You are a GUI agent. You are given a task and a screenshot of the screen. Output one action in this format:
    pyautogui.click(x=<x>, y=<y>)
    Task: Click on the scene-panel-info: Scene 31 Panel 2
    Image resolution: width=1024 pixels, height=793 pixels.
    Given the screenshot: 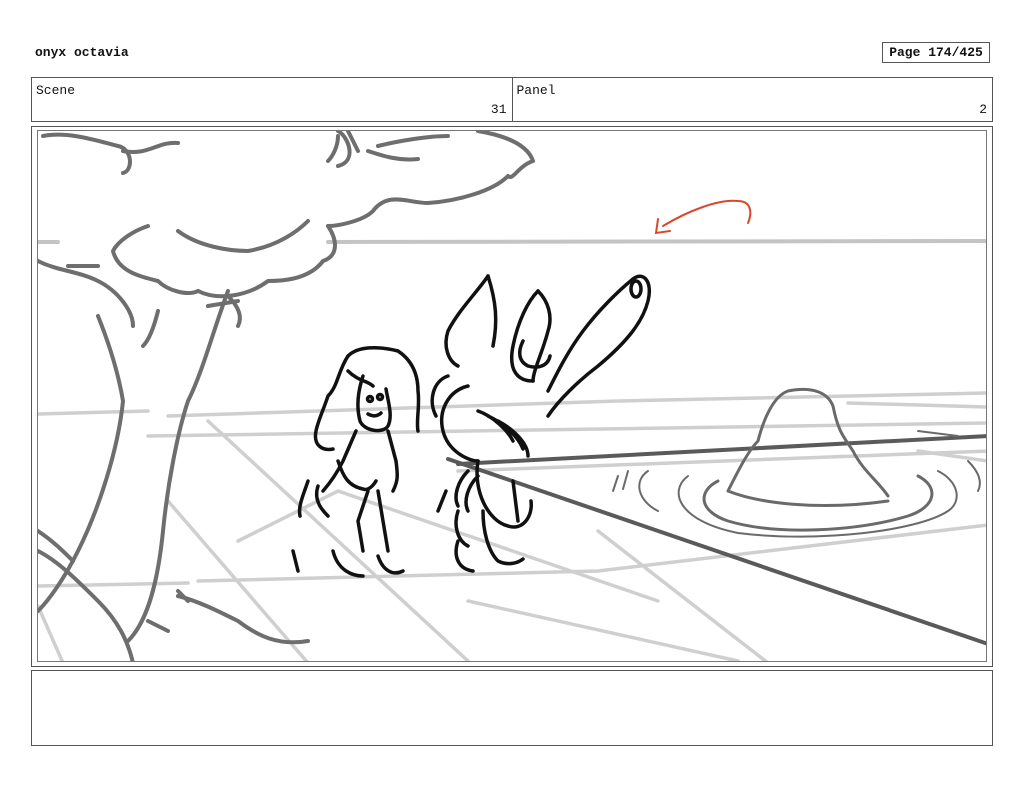 What is the action you would take?
    pyautogui.click(x=512, y=99)
    